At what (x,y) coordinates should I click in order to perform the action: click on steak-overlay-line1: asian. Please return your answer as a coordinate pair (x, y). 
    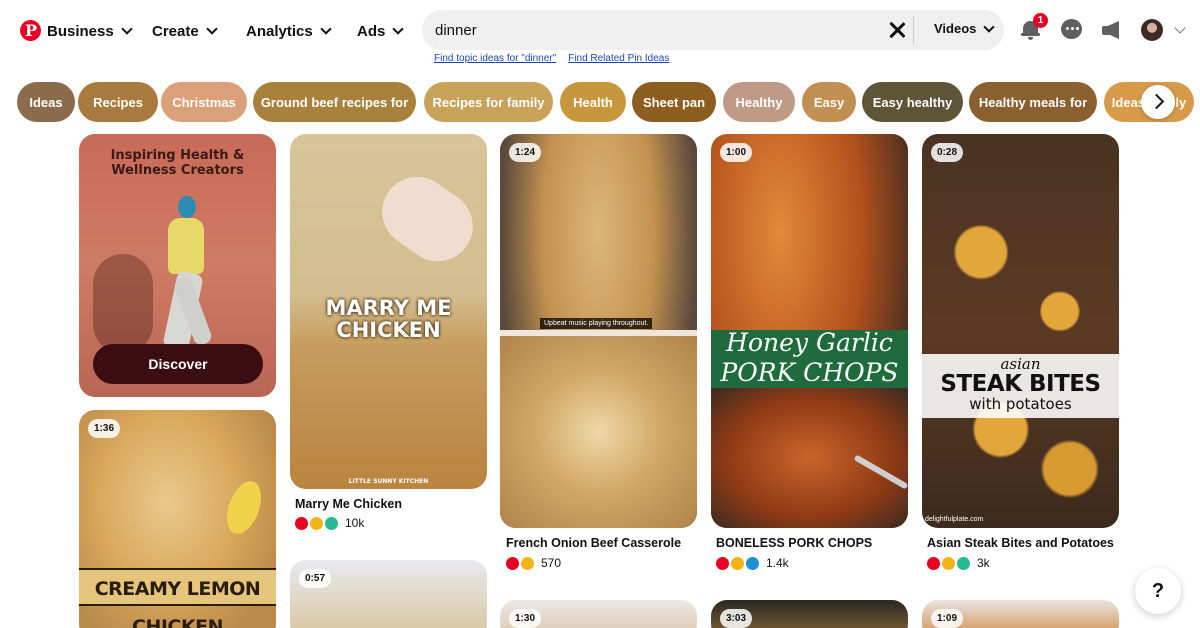
    Looking at the image, I should click on (1020, 364).